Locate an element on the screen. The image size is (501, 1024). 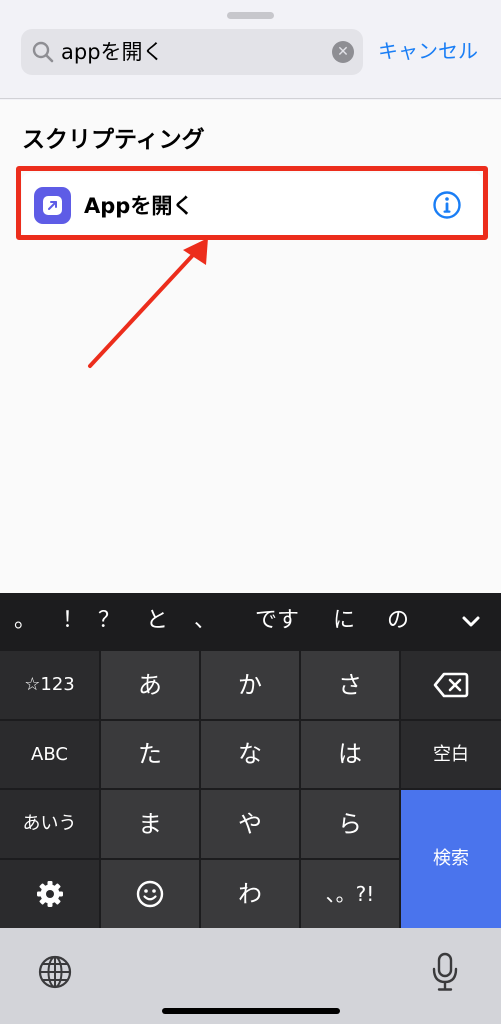
search-key: 検索 is located at coordinates (451, 859).